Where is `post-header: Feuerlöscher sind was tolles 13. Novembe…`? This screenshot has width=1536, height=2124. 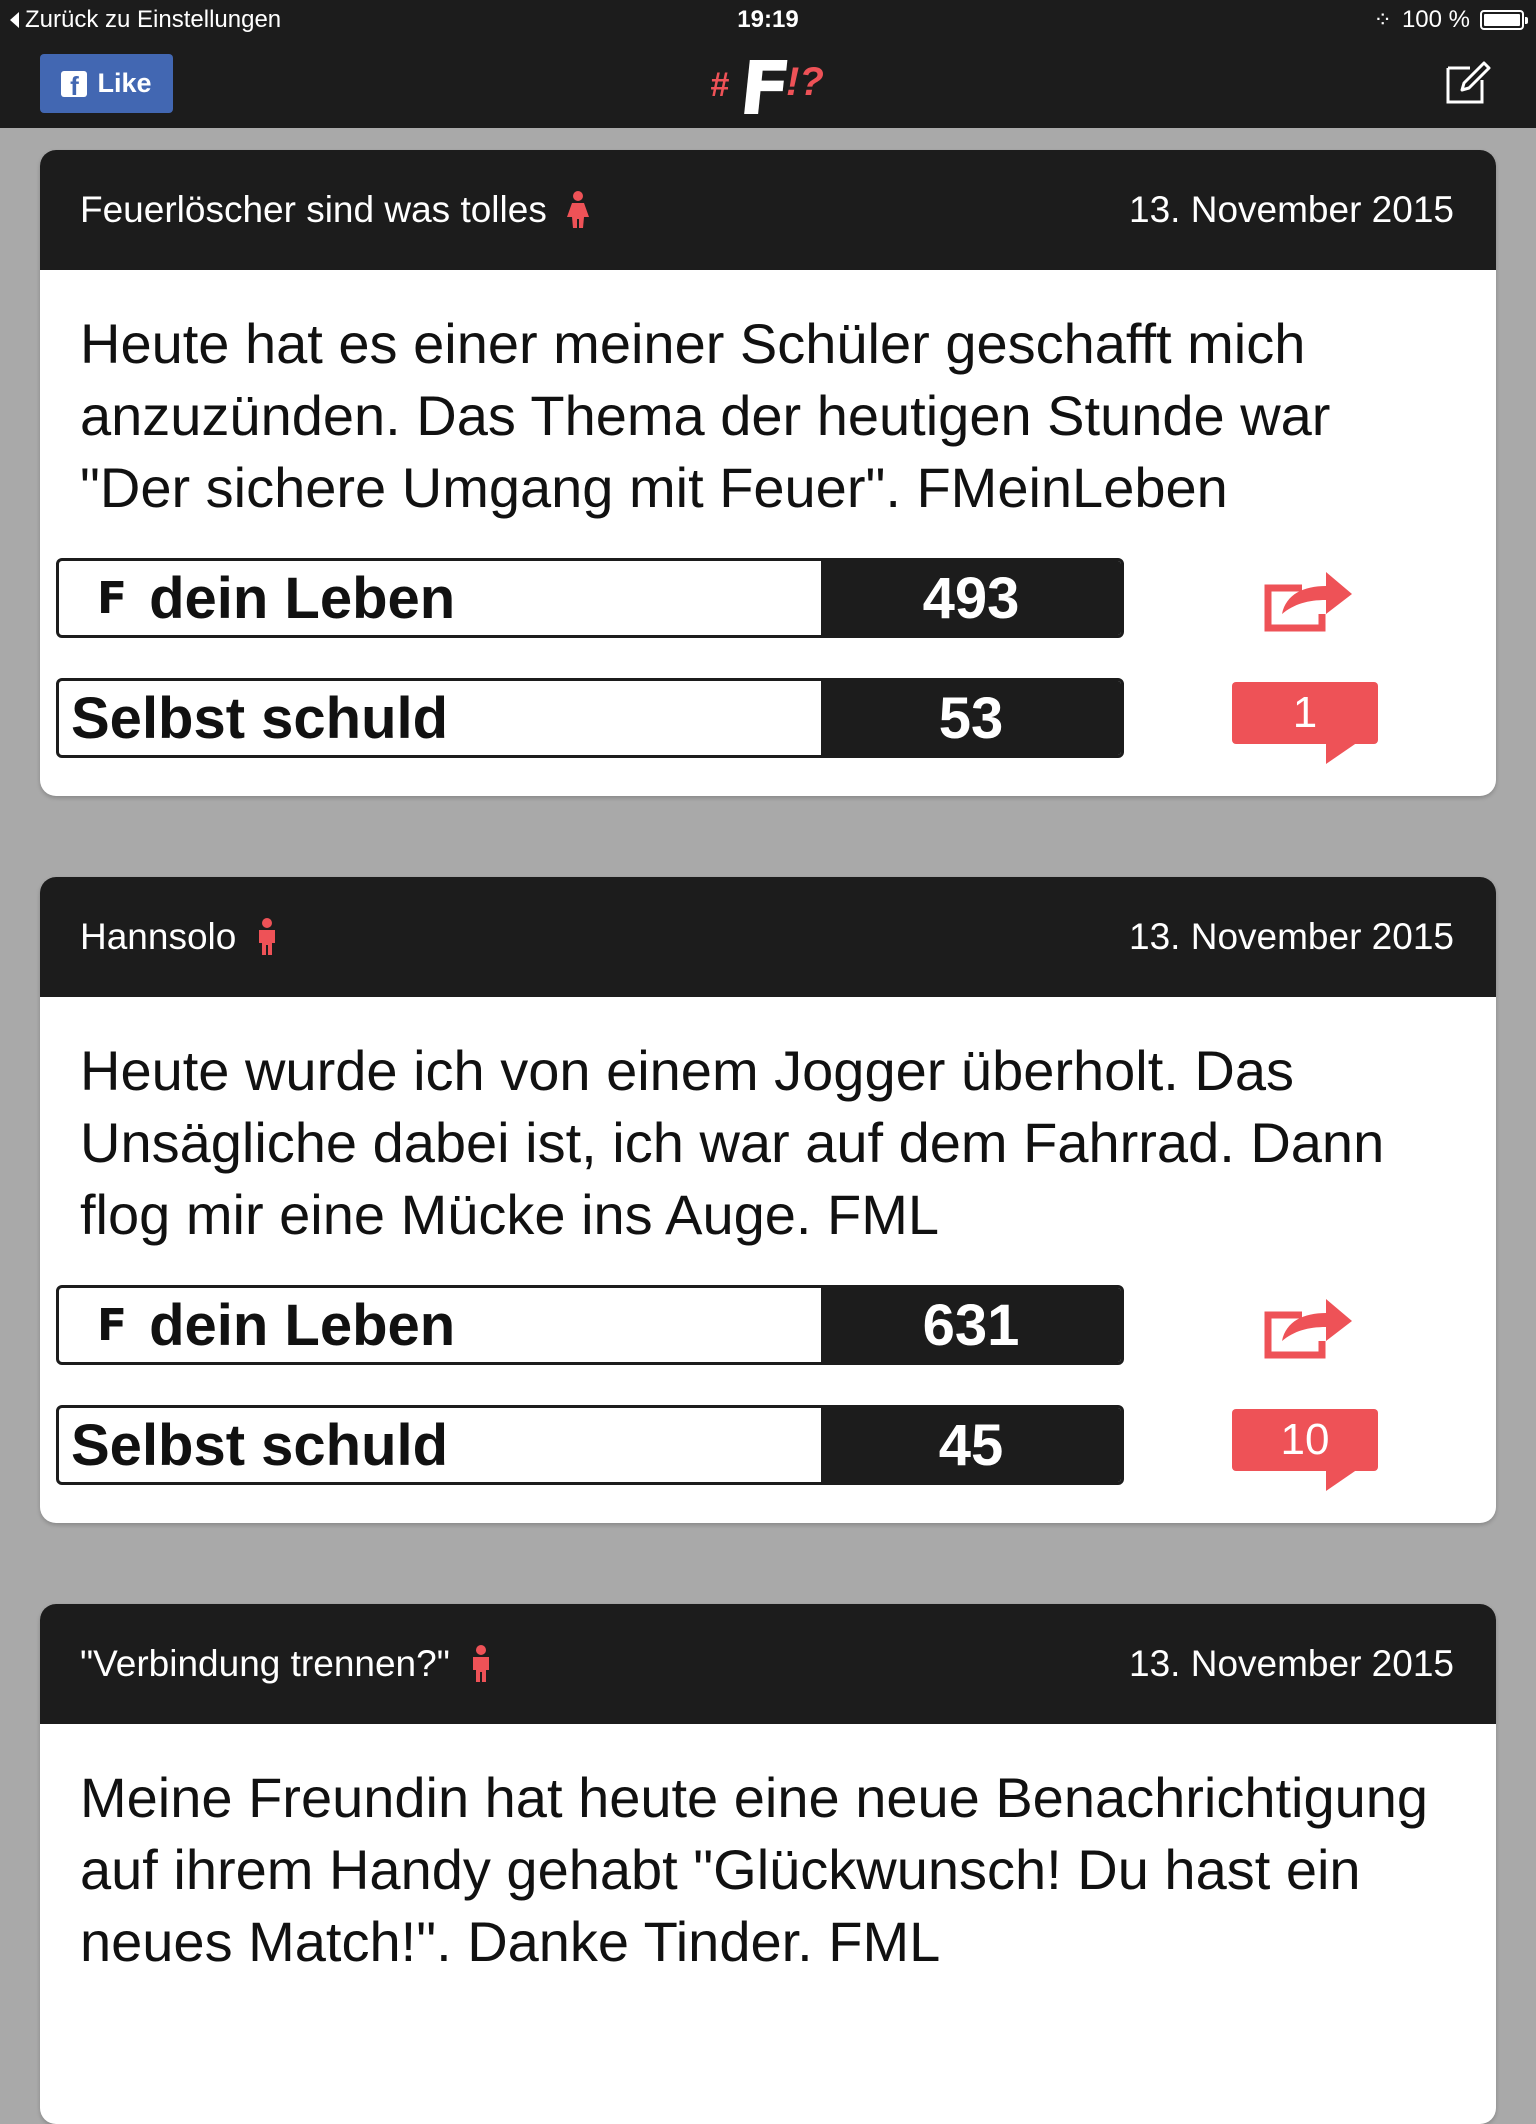 post-header: Feuerlöscher sind was tolles 13. Novembe… is located at coordinates (768, 210).